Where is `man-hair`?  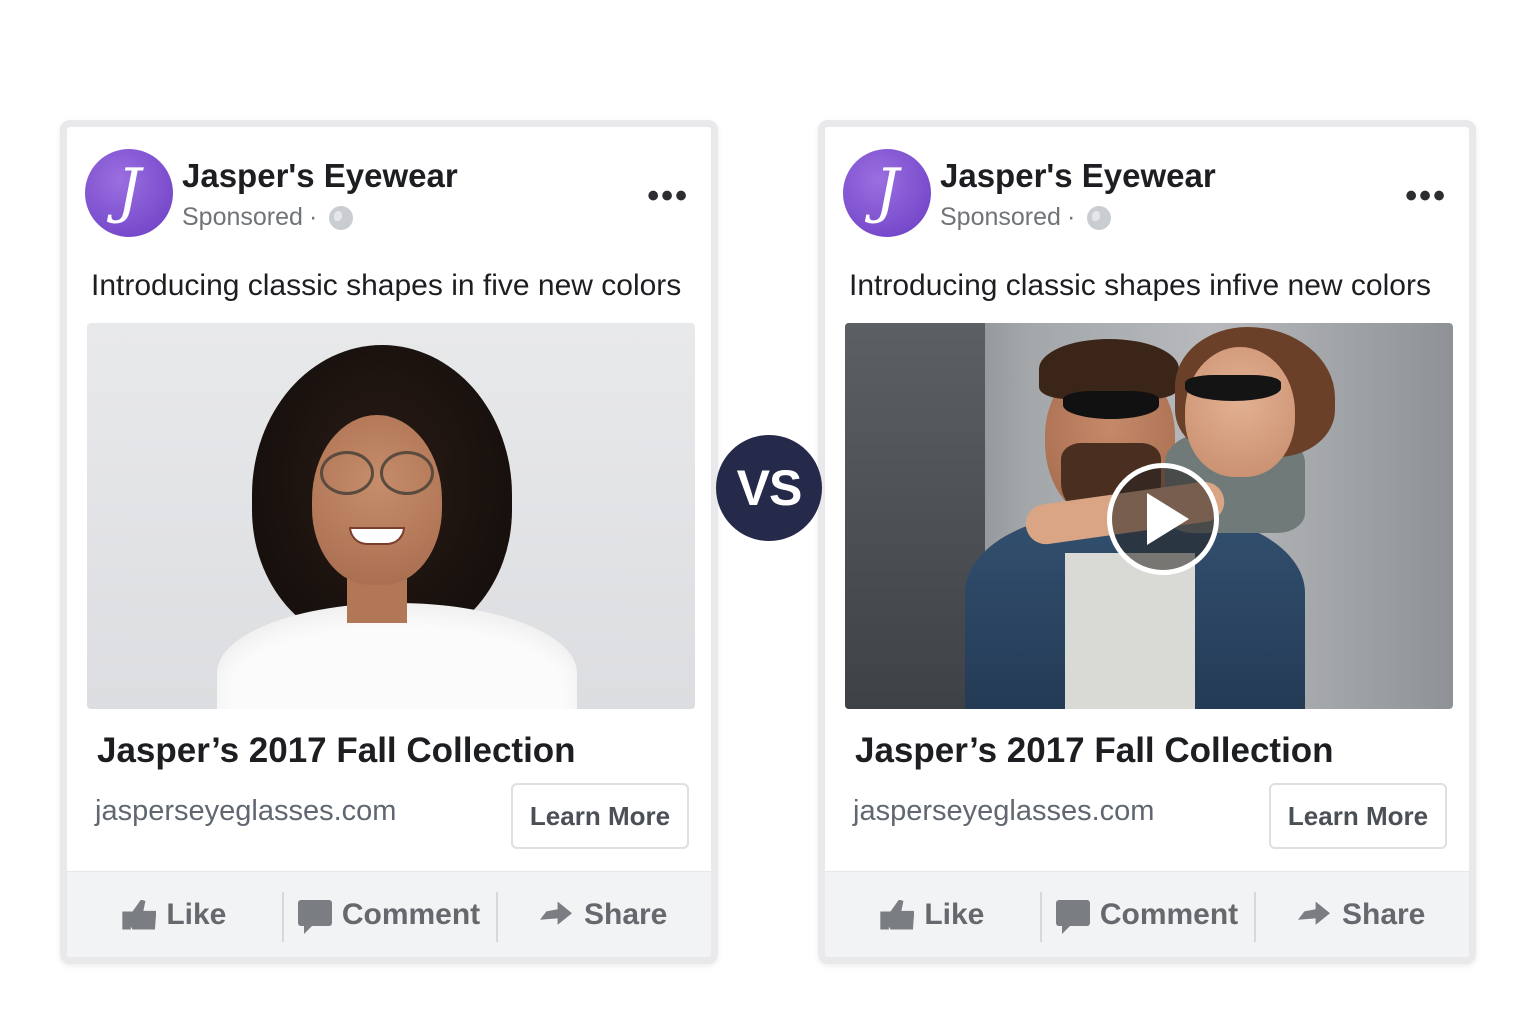 man-hair is located at coordinates (1109, 369).